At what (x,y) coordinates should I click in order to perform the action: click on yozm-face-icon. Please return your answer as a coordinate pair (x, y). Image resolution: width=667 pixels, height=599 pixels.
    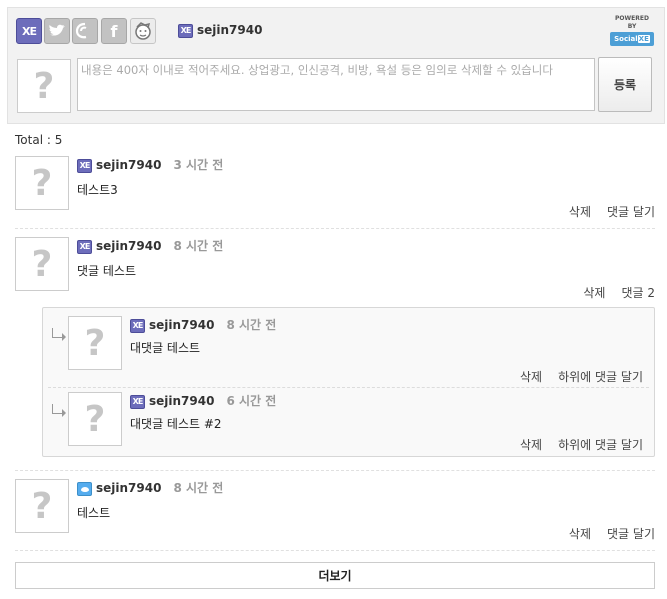
    Looking at the image, I should click on (143, 31).